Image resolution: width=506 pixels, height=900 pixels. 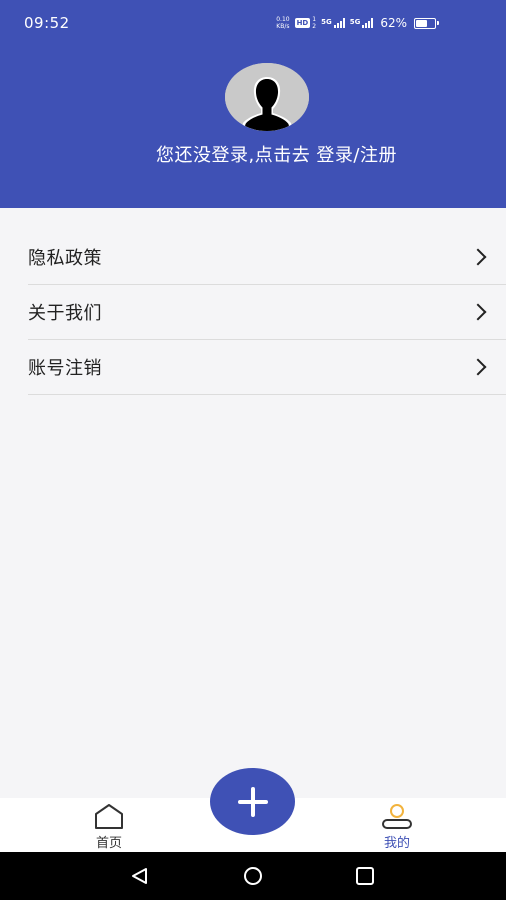 I want to click on person-icon, so click(x=397, y=816).